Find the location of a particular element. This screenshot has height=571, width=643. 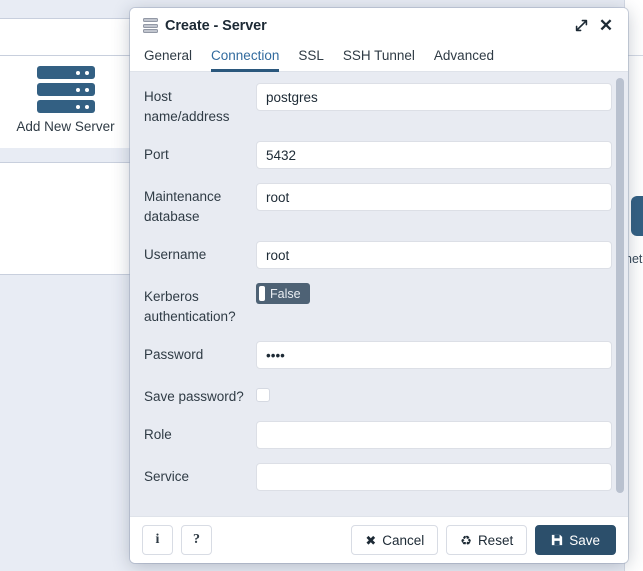

kerberos-toggle: False is located at coordinates (283, 293).